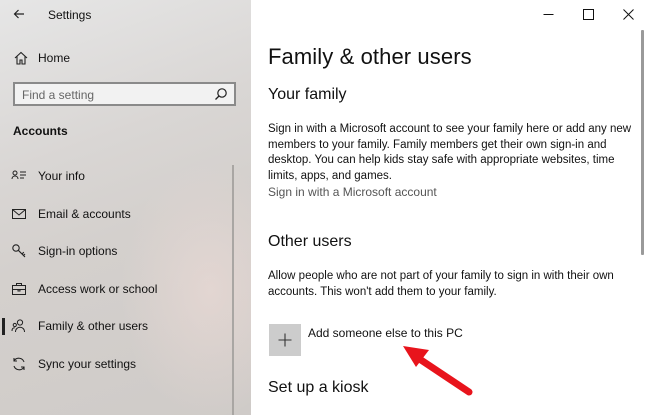  I want to click on sidebar-item-label: Your info, so click(61, 176).